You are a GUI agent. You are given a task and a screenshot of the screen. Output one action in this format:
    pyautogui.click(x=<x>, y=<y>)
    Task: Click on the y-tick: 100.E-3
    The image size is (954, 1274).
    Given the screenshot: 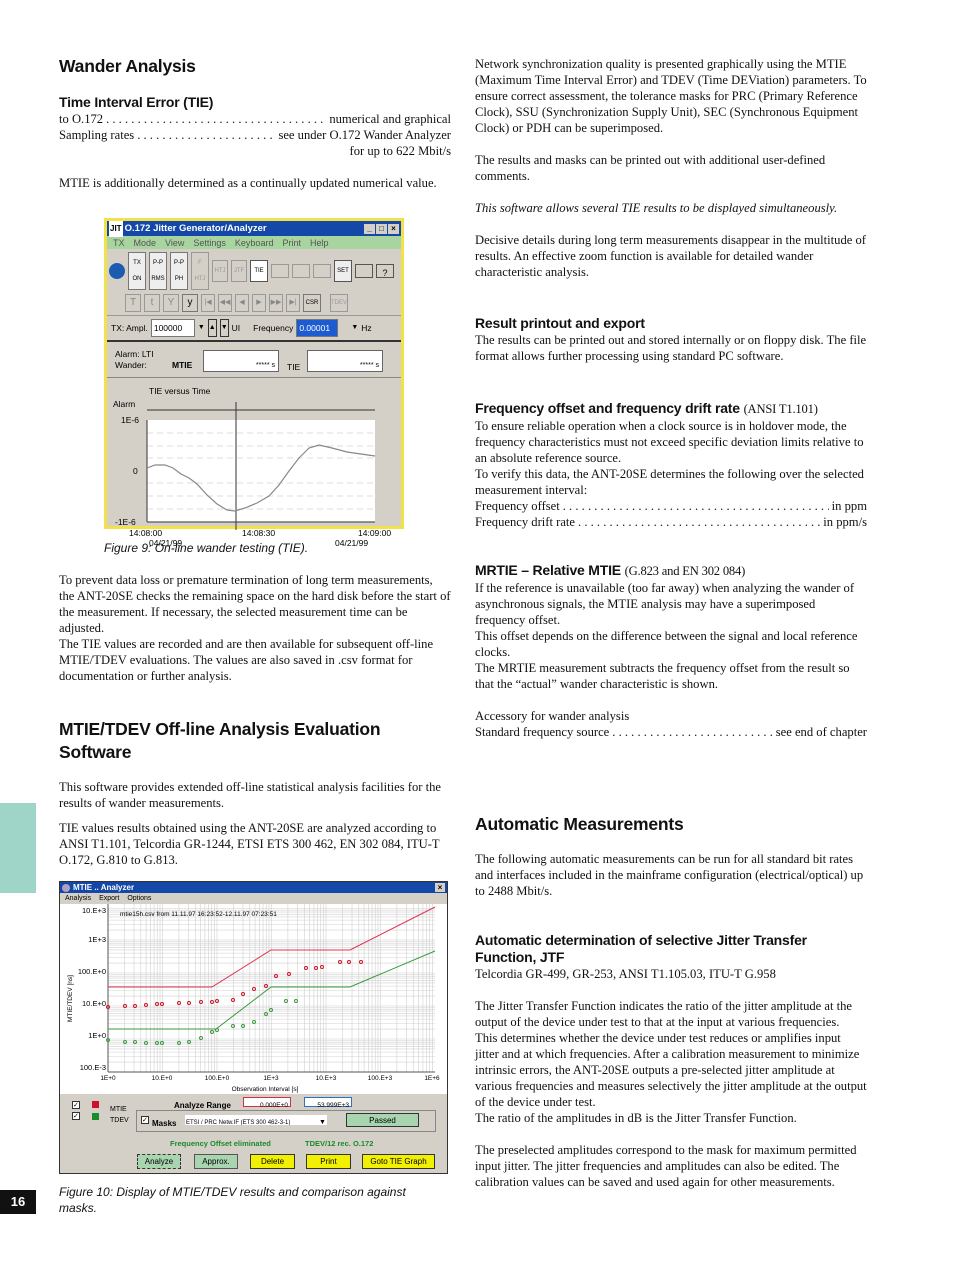 What is the action you would take?
    pyautogui.click(x=93, y=1067)
    